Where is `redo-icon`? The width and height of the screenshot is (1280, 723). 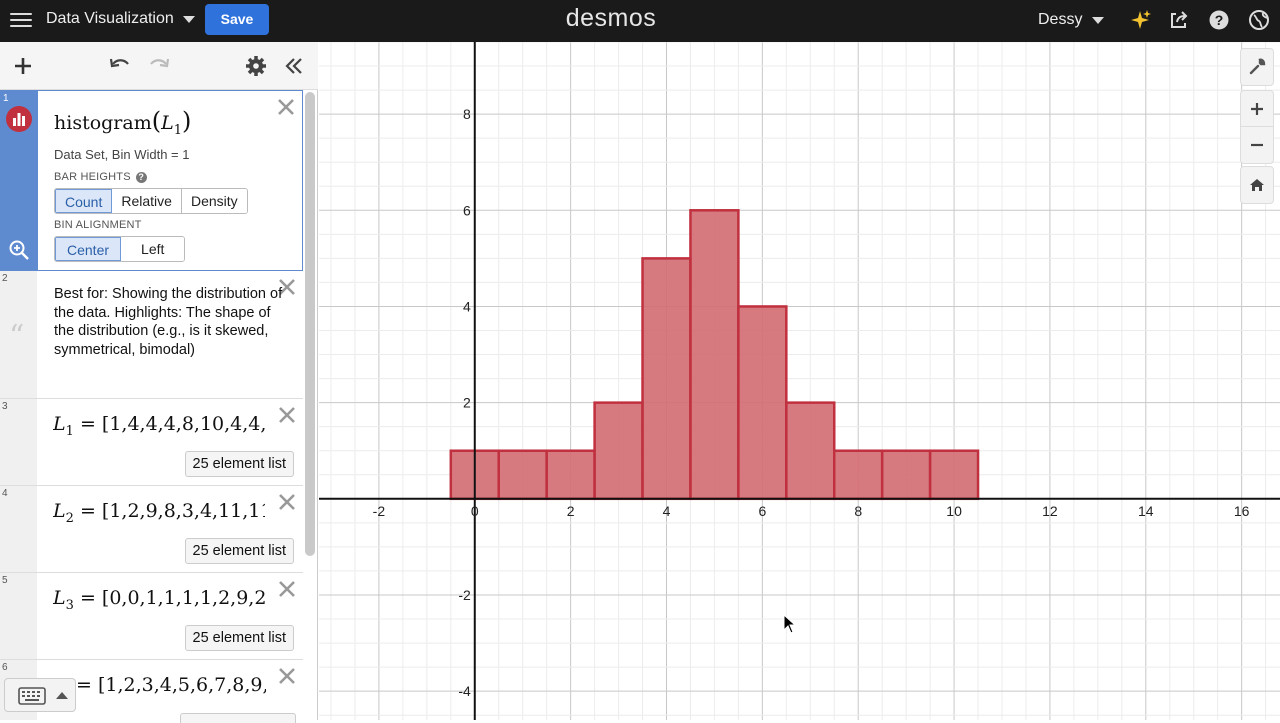 redo-icon is located at coordinates (159, 66).